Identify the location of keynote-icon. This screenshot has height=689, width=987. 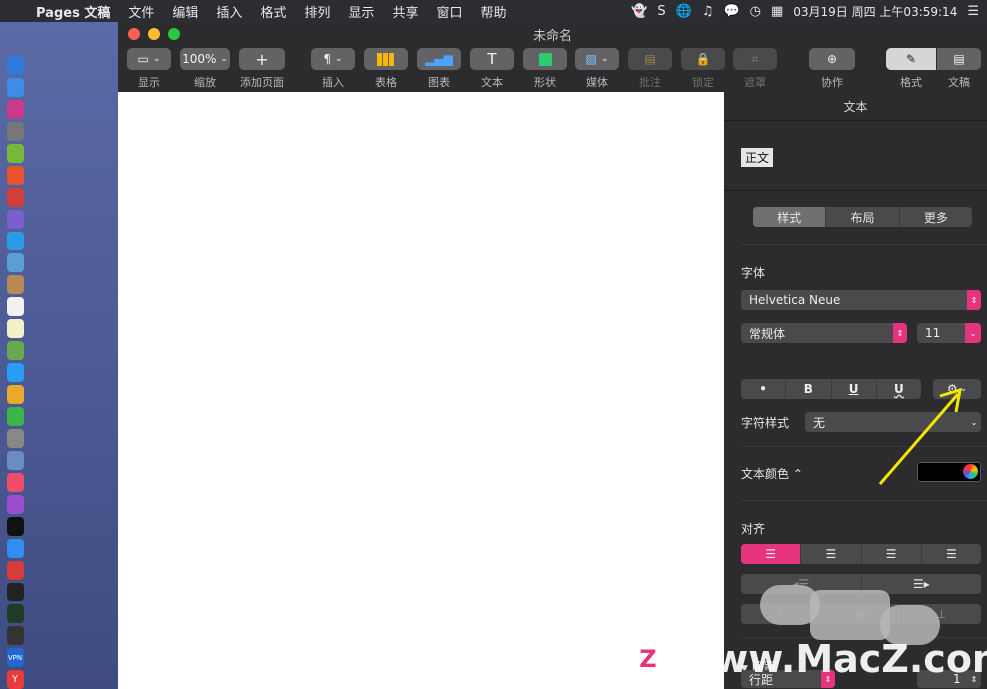
(15, 460).